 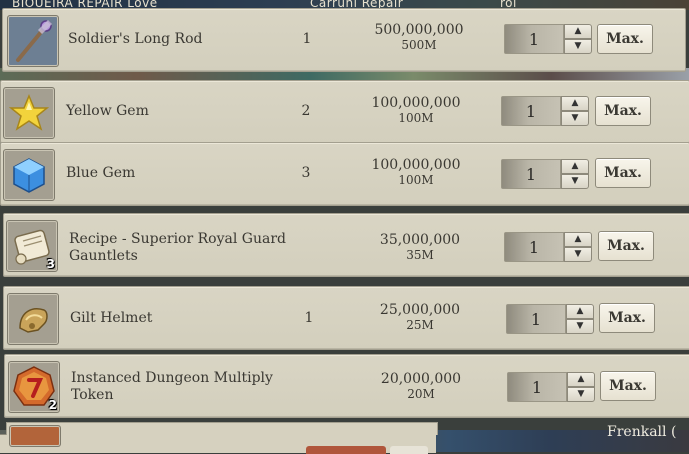 I want to click on item-price: 35,000,000 35M, so click(x=420, y=247).